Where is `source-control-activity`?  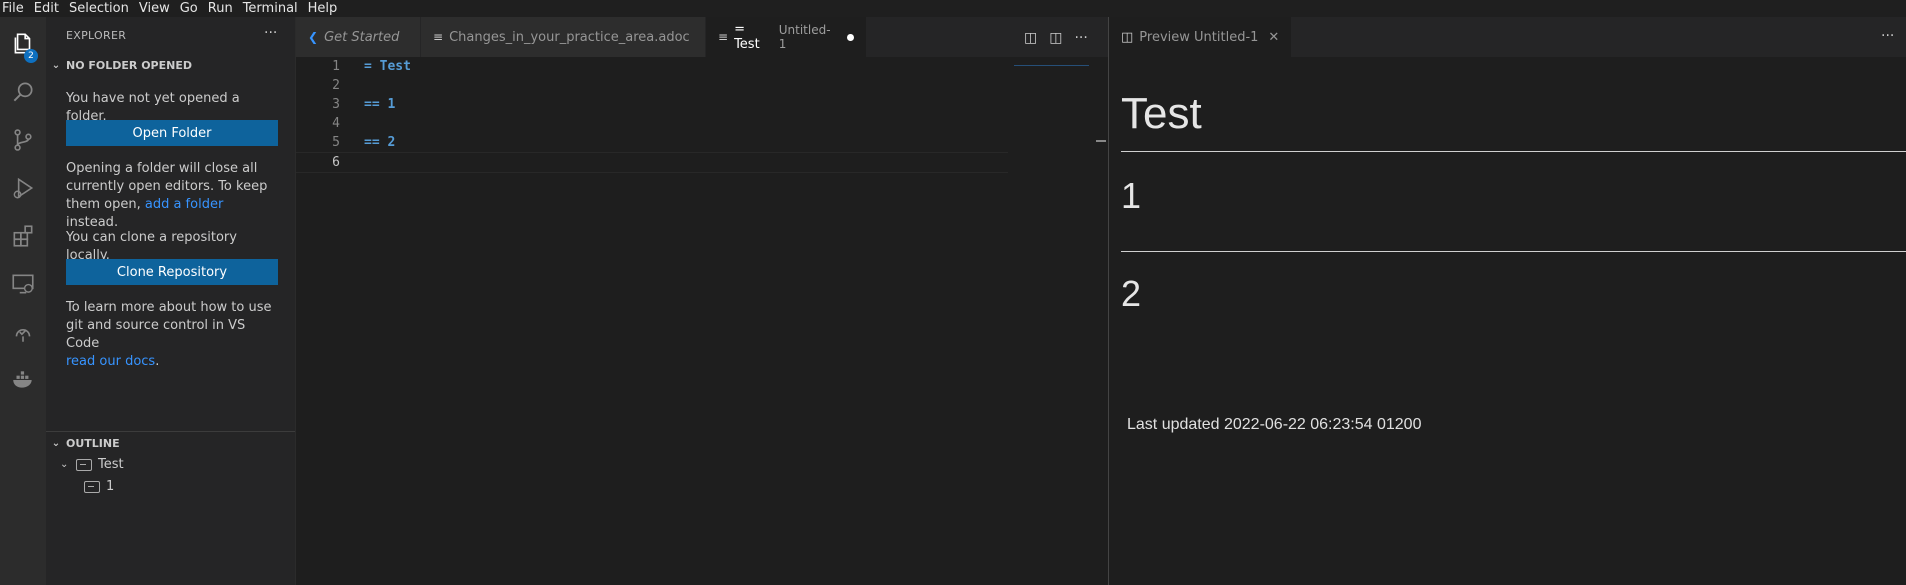
source-control-activity is located at coordinates (23, 140).